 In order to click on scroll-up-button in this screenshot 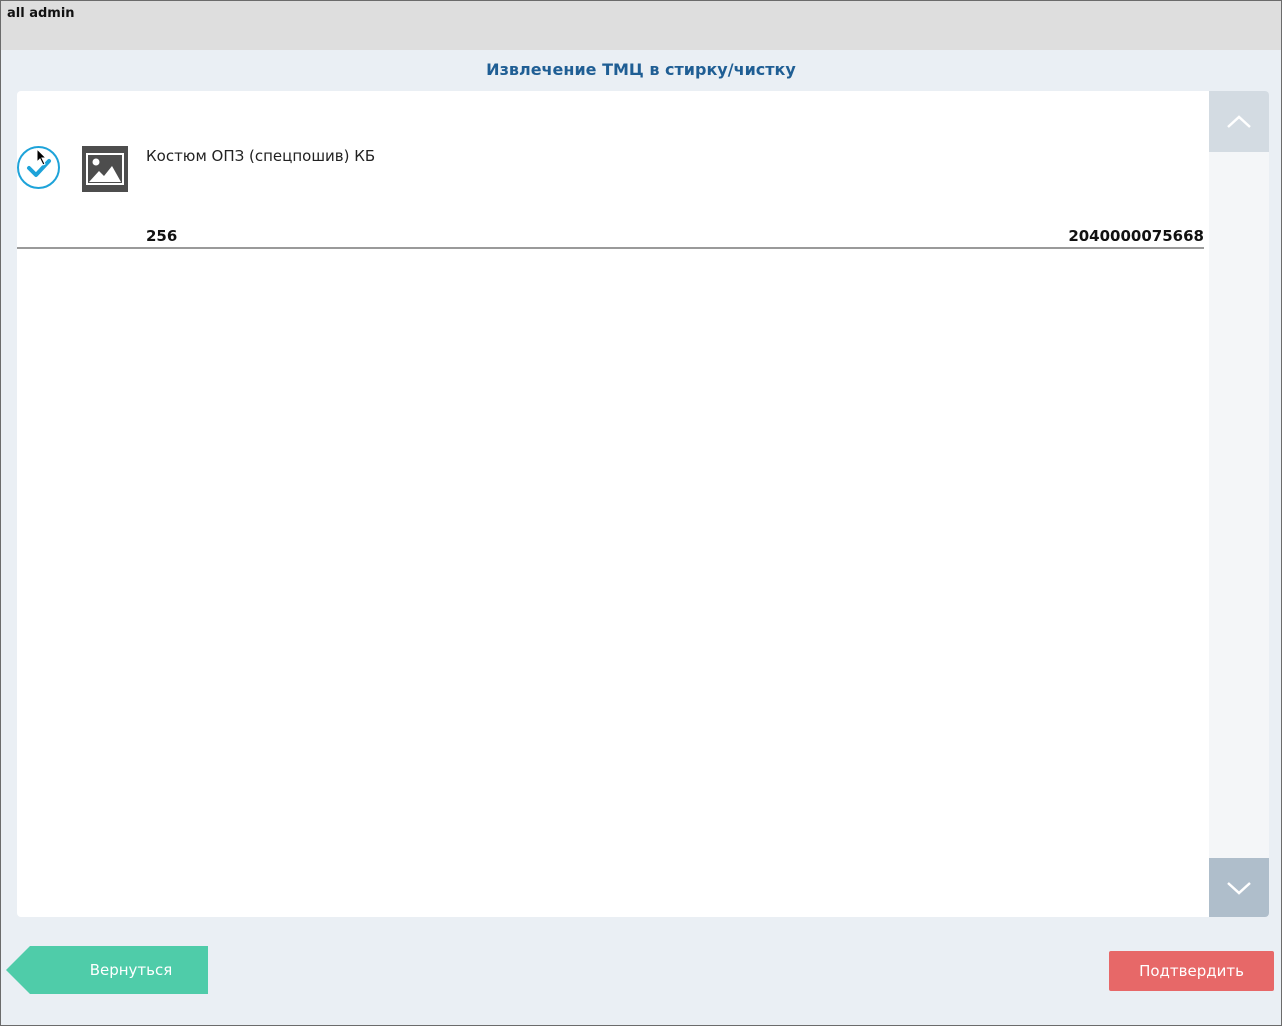, I will do `click(1239, 121)`.